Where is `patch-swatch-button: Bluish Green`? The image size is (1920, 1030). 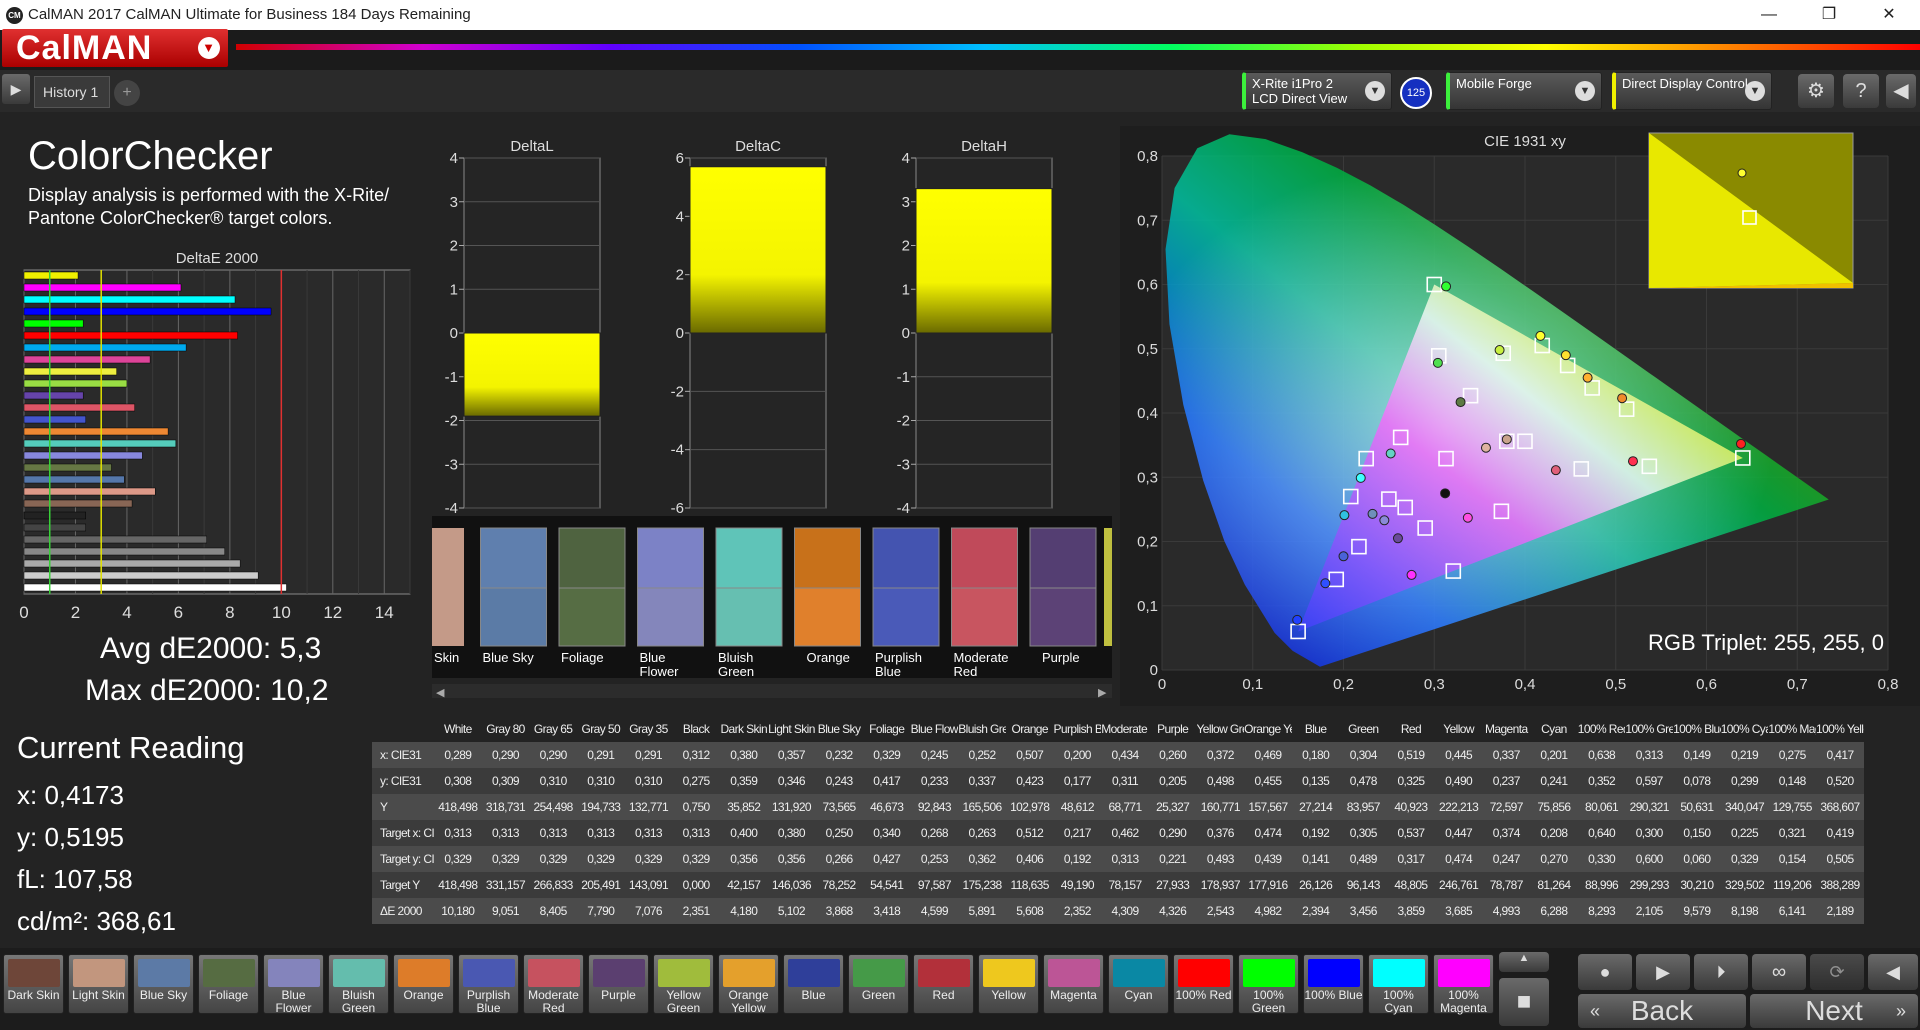
patch-swatch-button: Bluish Green is located at coordinates (358, 984).